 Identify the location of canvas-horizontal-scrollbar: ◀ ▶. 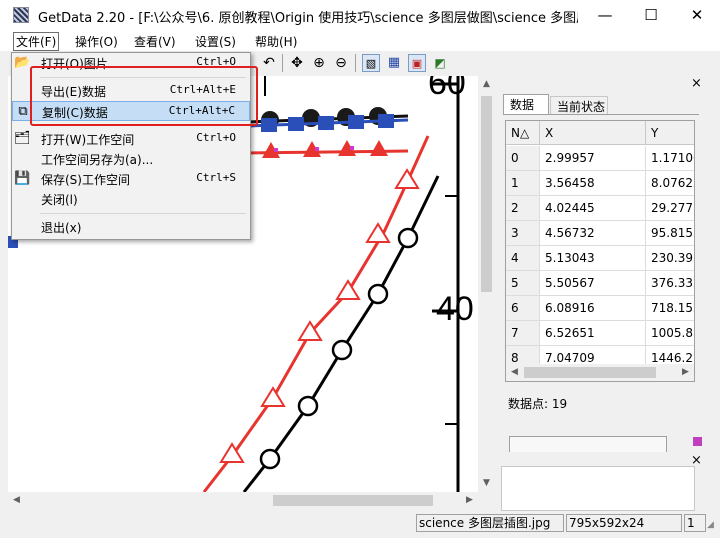
(249, 500).